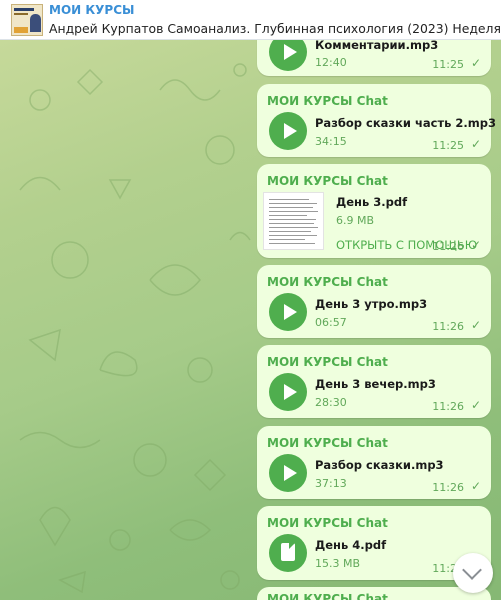 Image resolution: width=501 pixels, height=600 pixels. I want to click on document-icon, so click(288, 553).